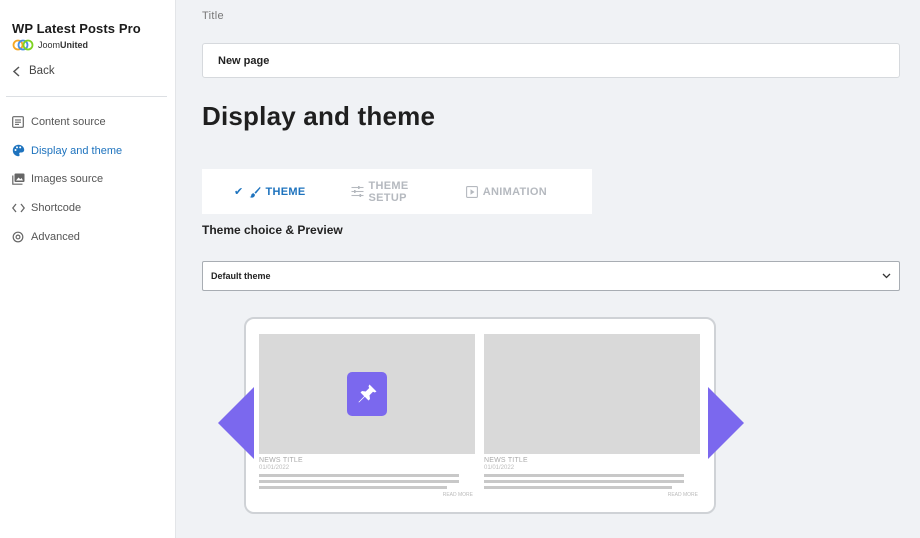  I want to click on next-theme-arrow, so click(726, 423).